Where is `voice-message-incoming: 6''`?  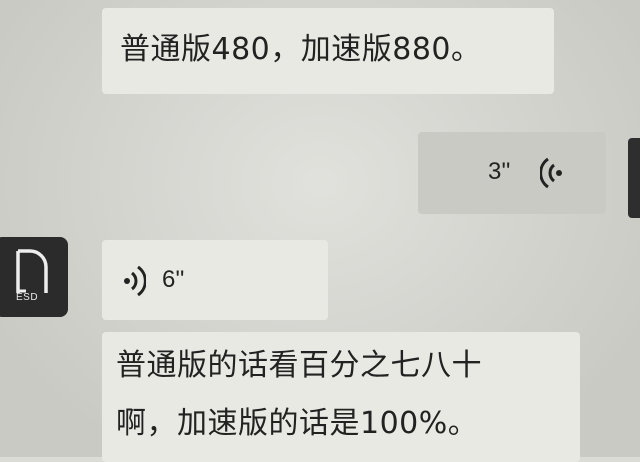
voice-message-incoming: 6'' is located at coordinates (215, 280).